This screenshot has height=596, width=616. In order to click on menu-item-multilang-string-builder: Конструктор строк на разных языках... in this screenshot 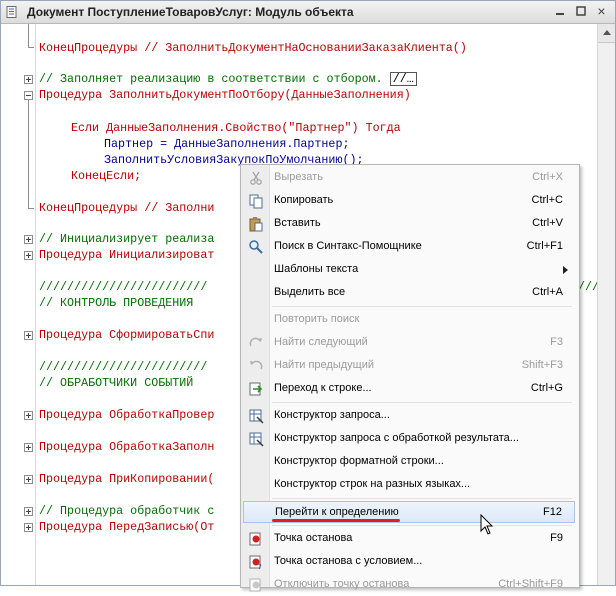, I will do `click(409, 485)`.